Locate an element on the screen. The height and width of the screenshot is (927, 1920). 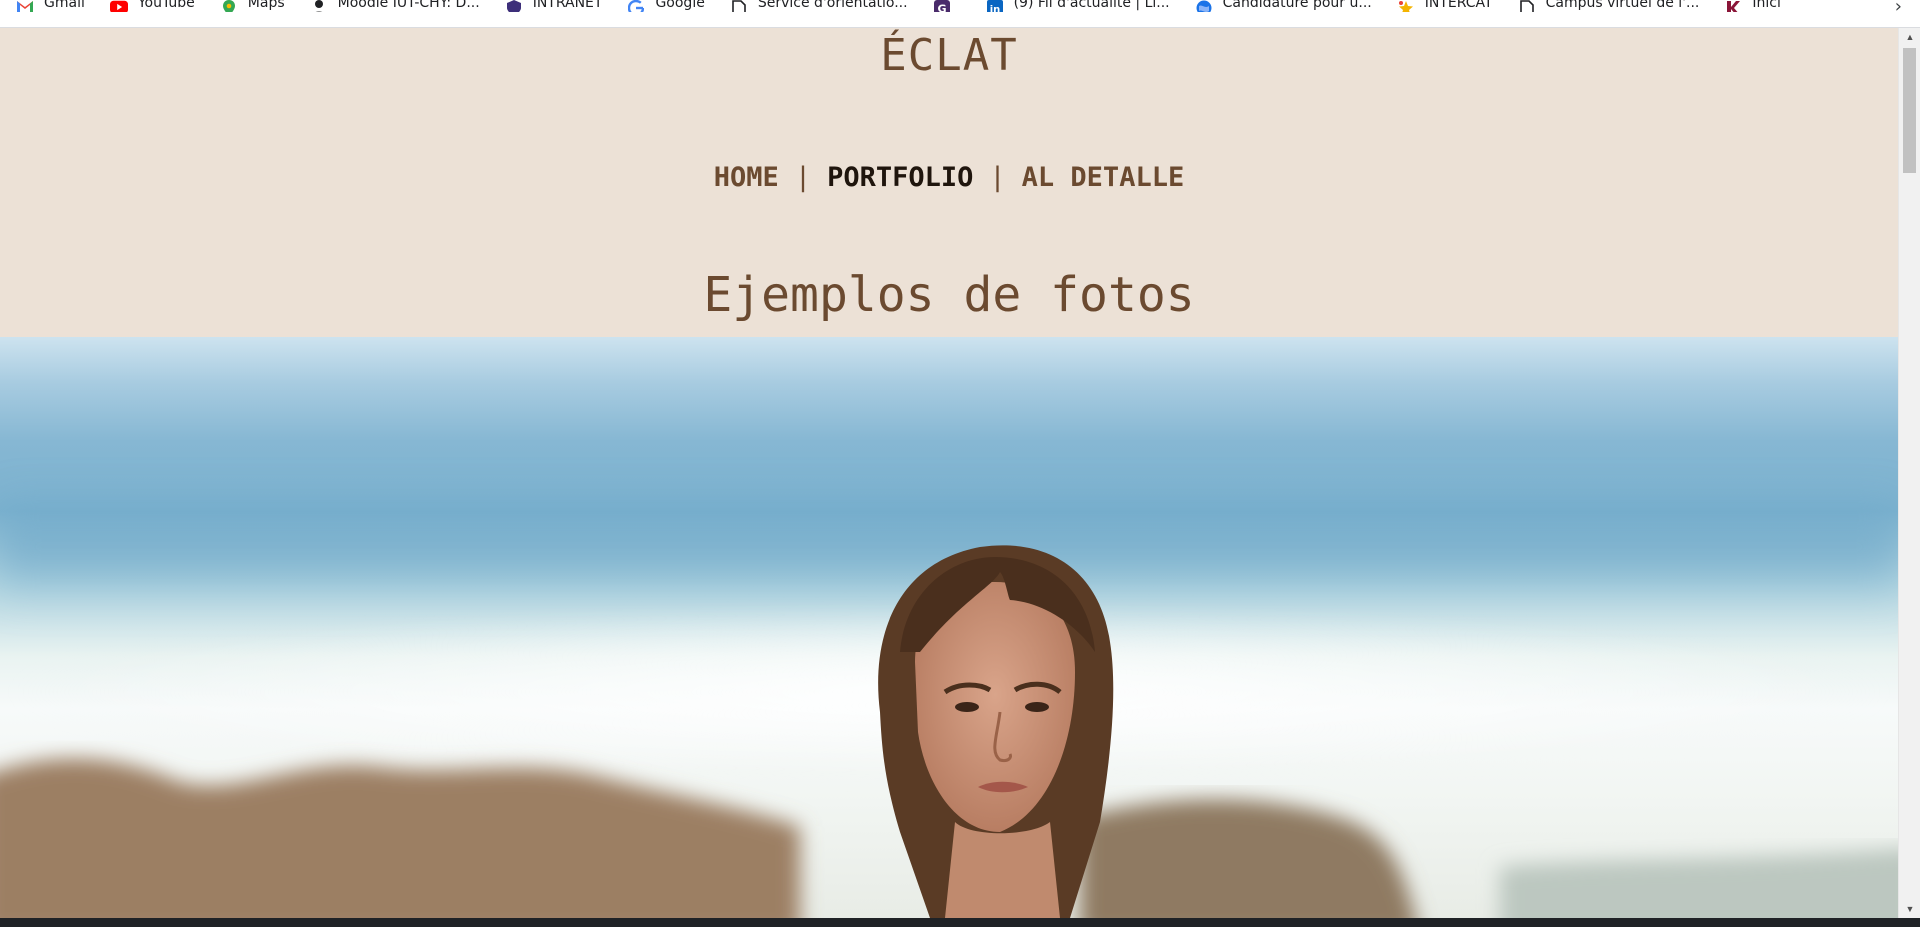
bookmark-g-app: G is located at coordinates (941, 6).